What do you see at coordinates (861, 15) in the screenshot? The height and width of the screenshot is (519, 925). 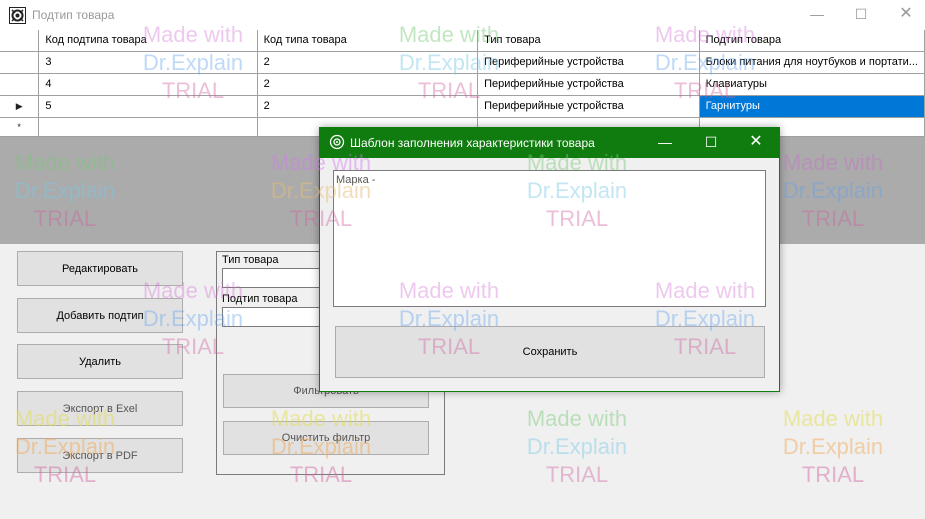 I see `maximize-button: ☐` at bounding box center [861, 15].